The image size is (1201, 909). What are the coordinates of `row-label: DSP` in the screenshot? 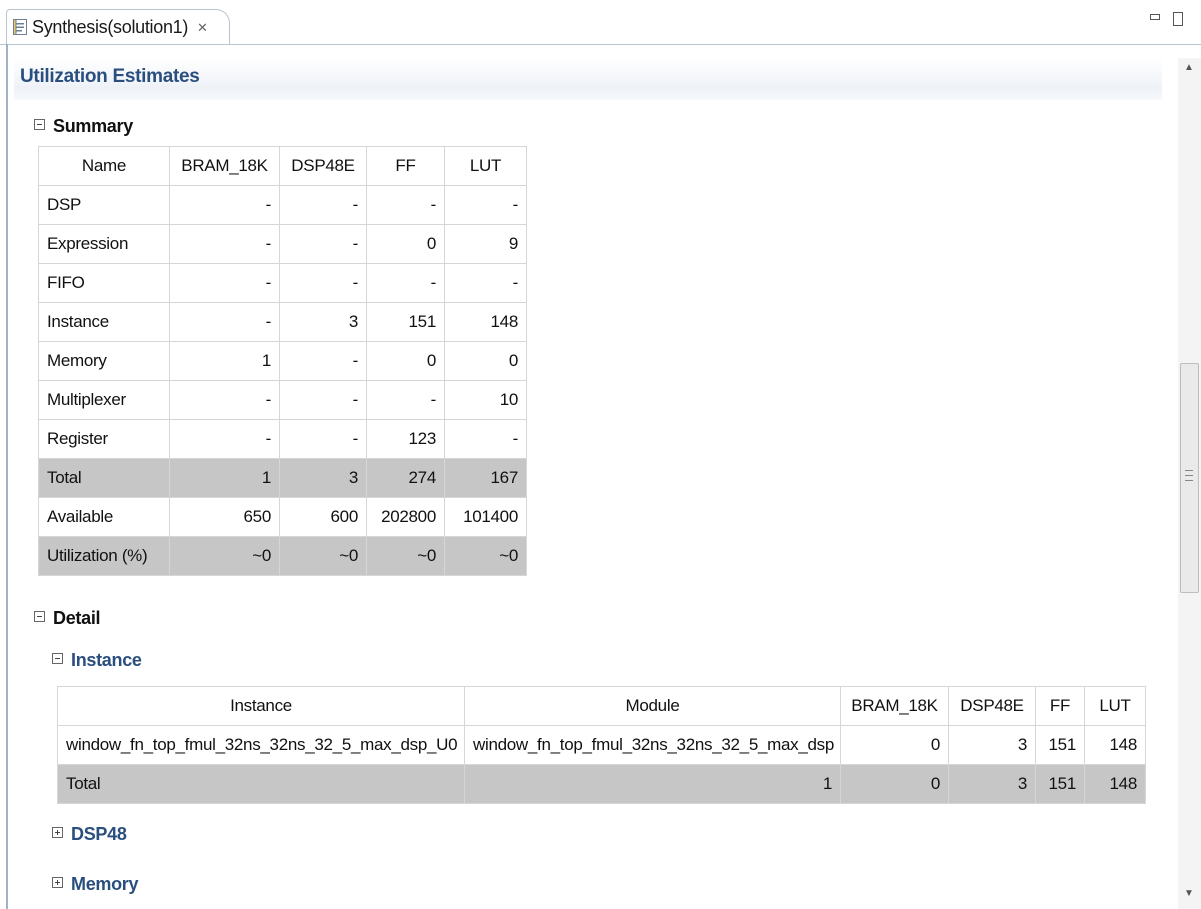 It's located at (104, 205).